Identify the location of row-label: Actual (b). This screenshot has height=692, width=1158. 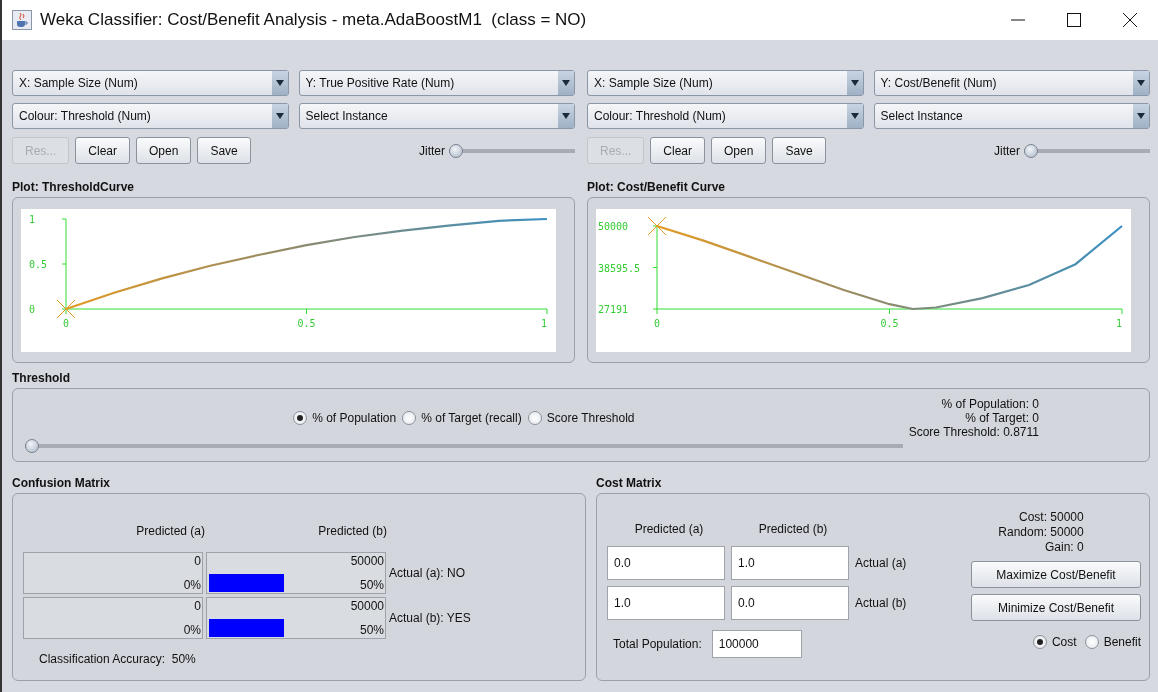
(881, 603).